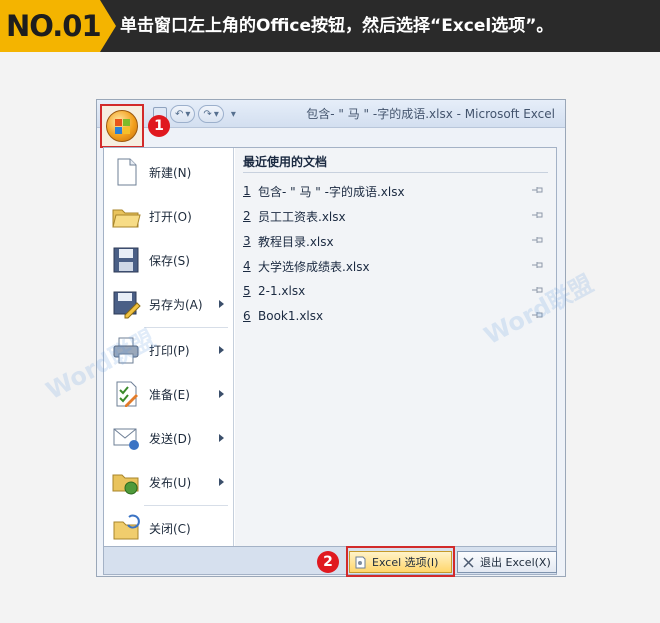 This screenshot has height=623, width=660. I want to click on excel-options-label: Excel 选项(I), so click(405, 562).